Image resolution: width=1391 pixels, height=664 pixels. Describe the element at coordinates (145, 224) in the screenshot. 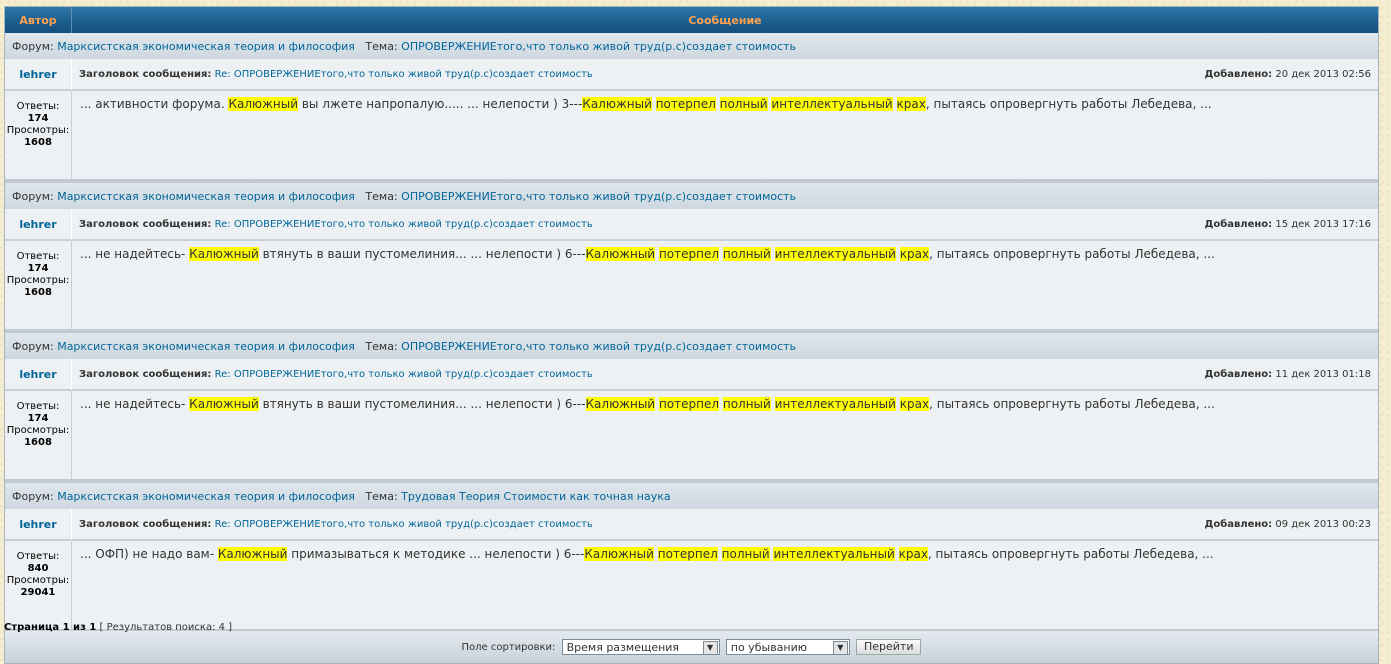

I see `subject-label: Заголовок сообщения:` at that location.